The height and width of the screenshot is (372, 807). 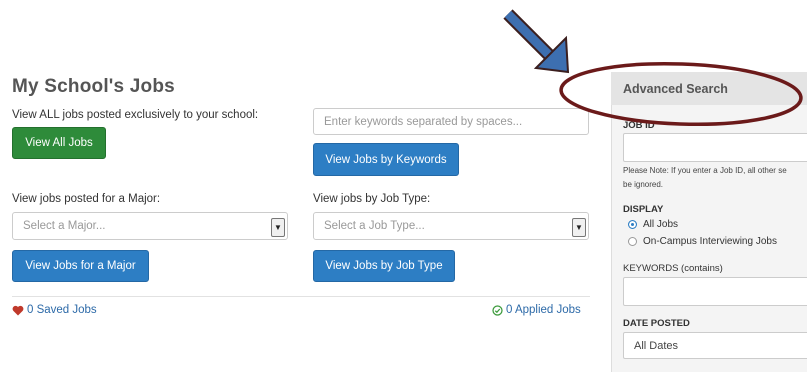 What do you see at coordinates (384, 266) in the screenshot?
I see `view-jobs-by-job-type-button: View Jobs by Job Type` at bounding box center [384, 266].